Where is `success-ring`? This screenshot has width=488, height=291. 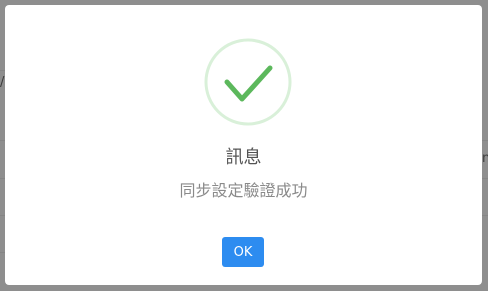 success-ring is located at coordinates (248, 82).